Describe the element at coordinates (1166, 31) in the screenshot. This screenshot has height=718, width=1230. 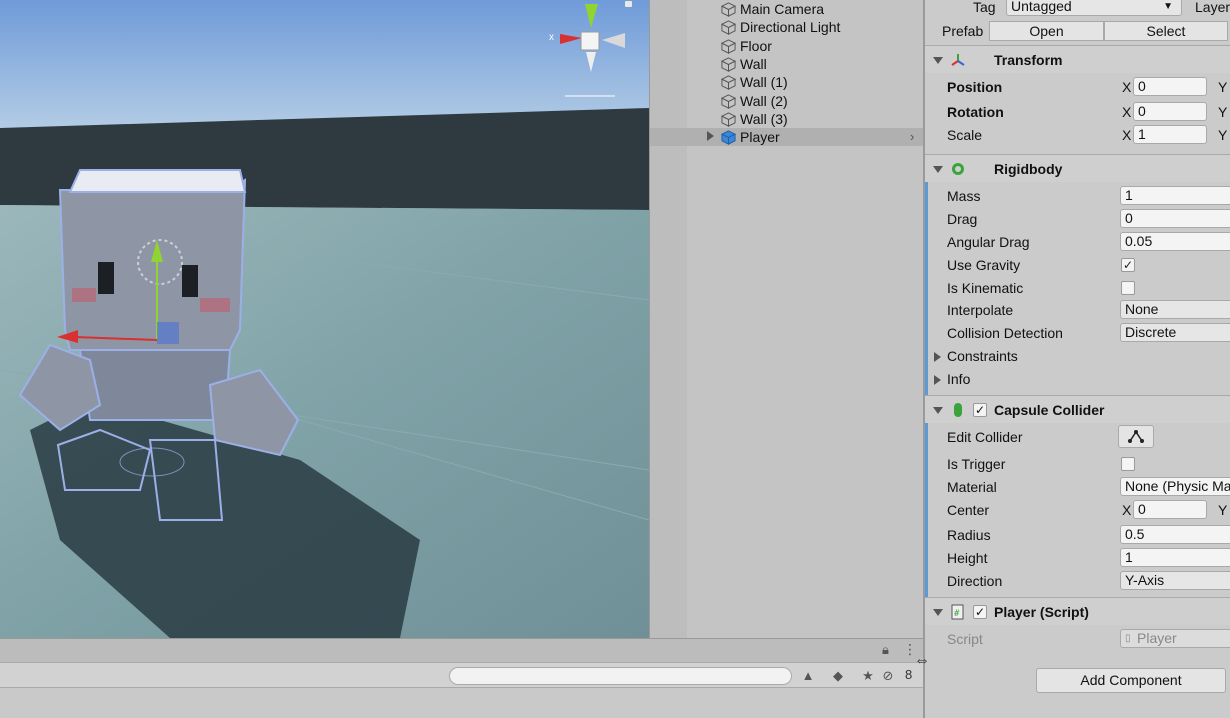
I see `prefab-select-button: Select` at that location.